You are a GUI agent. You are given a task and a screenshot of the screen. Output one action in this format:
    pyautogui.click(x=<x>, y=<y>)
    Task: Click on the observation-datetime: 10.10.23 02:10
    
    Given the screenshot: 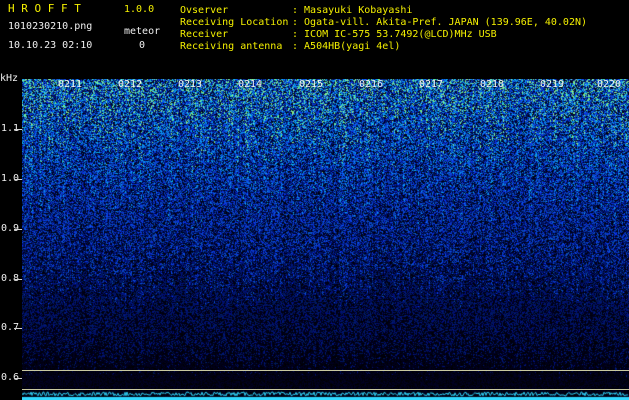 What is the action you would take?
    pyautogui.click(x=50, y=45)
    